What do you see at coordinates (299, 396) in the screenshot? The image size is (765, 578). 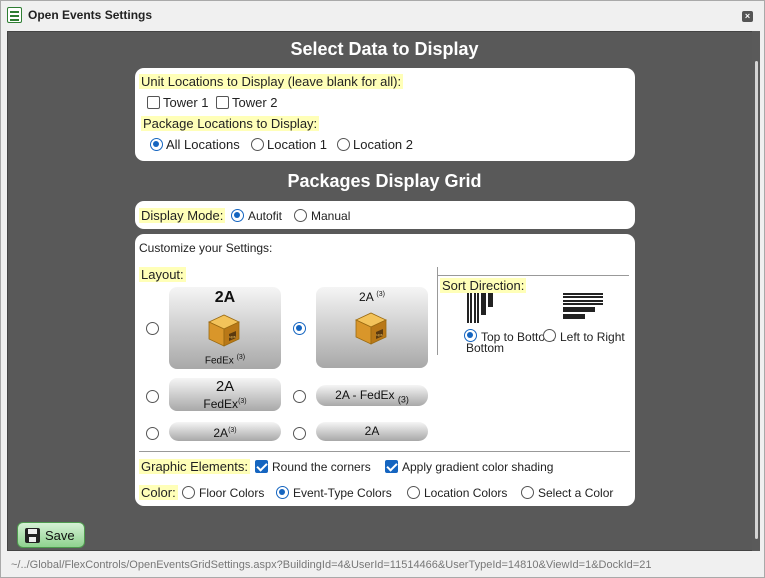 I see `radio-layout-line-fedex` at bounding box center [299, 396].